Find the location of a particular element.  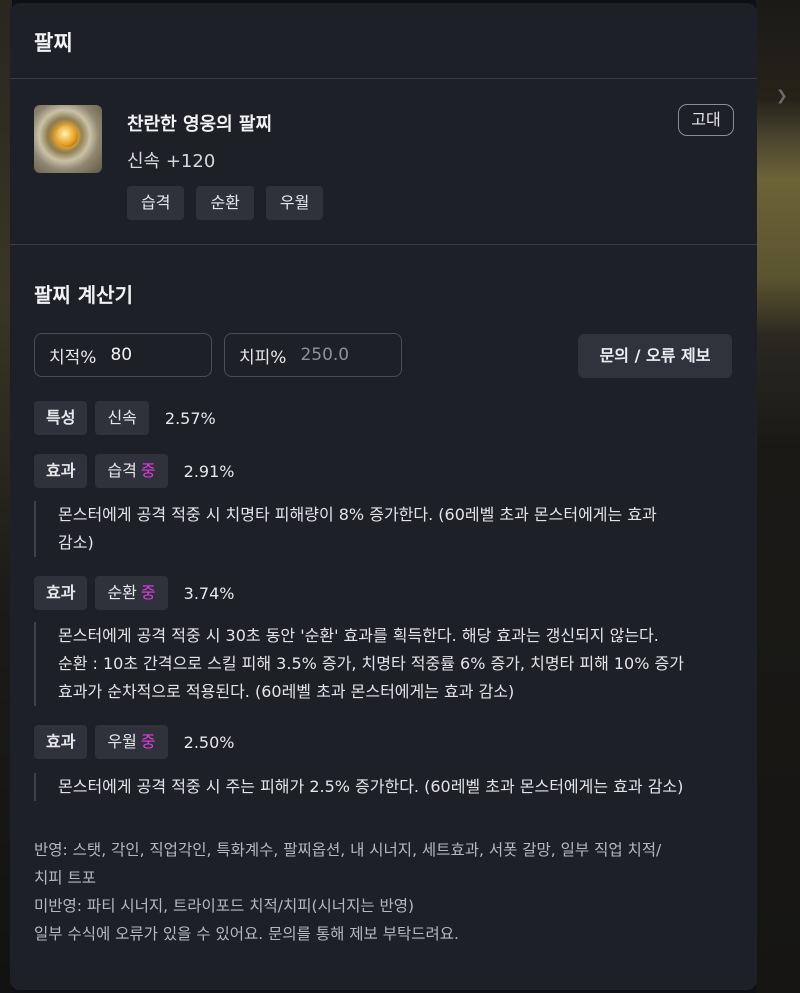

item-tags: 습격 순환 우월 is located at coordinates (225, 203).